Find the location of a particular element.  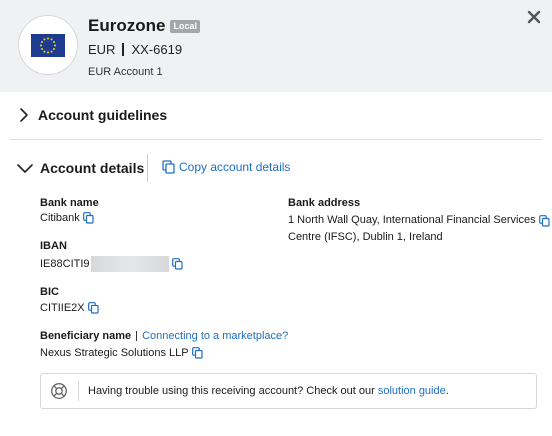

bank-name-label: Bank name is located at coordinates (69, 203).